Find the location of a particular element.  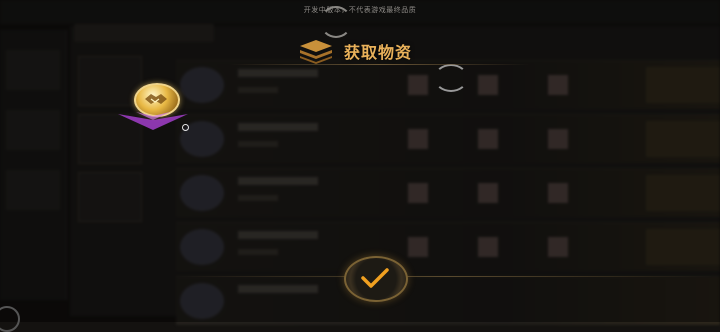

dev-version-notice: 开发中版本，不代表游戏最终品质 is located at coordinates (360, 10).